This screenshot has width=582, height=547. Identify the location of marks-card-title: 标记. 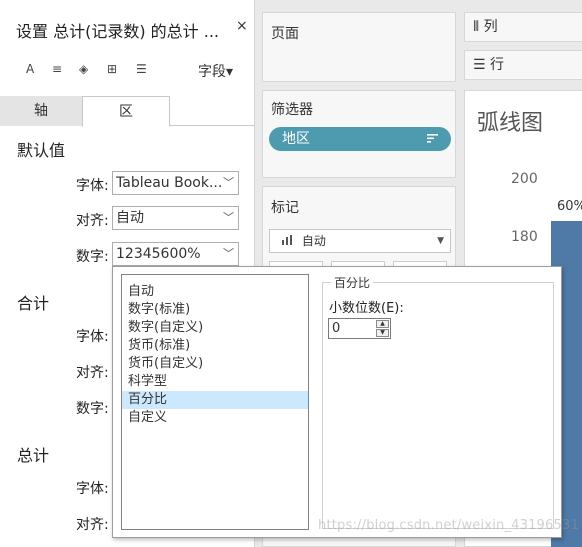
(285, 208).